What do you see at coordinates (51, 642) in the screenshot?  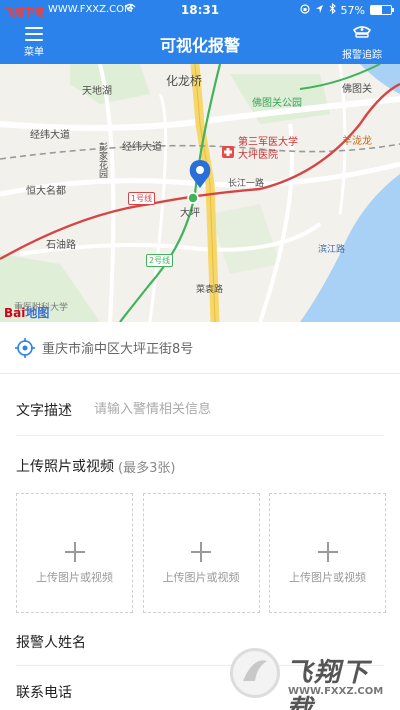 I see `reporter-name-label: 报警人姓名` at bounding box center [51, 642].